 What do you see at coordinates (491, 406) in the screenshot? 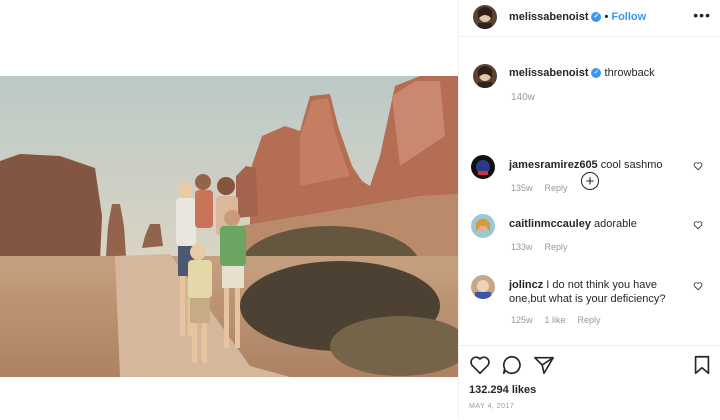
I see `post-date: MAY 4, 2017` at bounding box center [491, 406].